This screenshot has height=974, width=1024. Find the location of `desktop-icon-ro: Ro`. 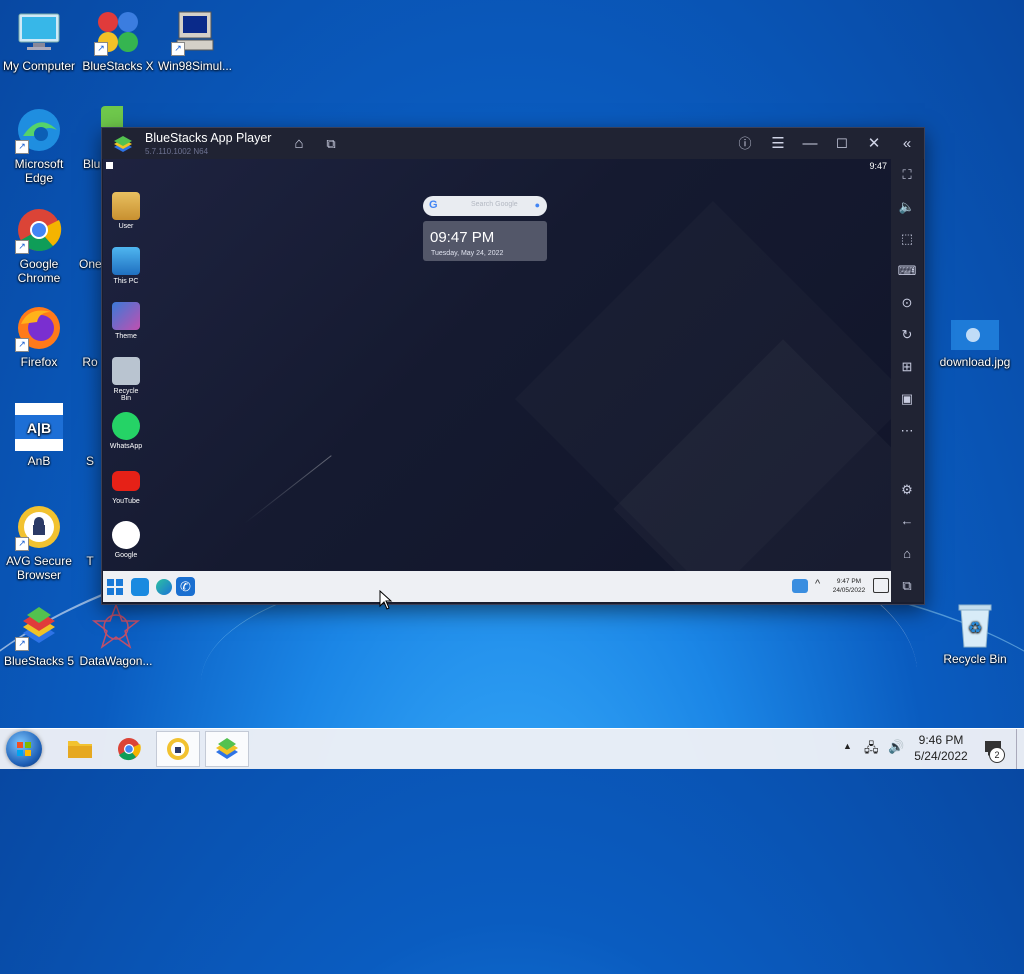

desktop-icon-ro: Ro is located at coordinates (90, 336).